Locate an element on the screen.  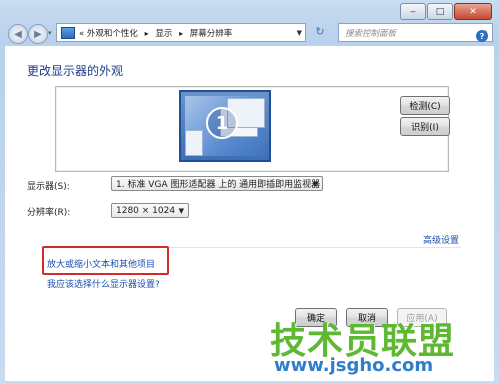
back-arrow-icon: ◀ is located at coordinates (18, 34).